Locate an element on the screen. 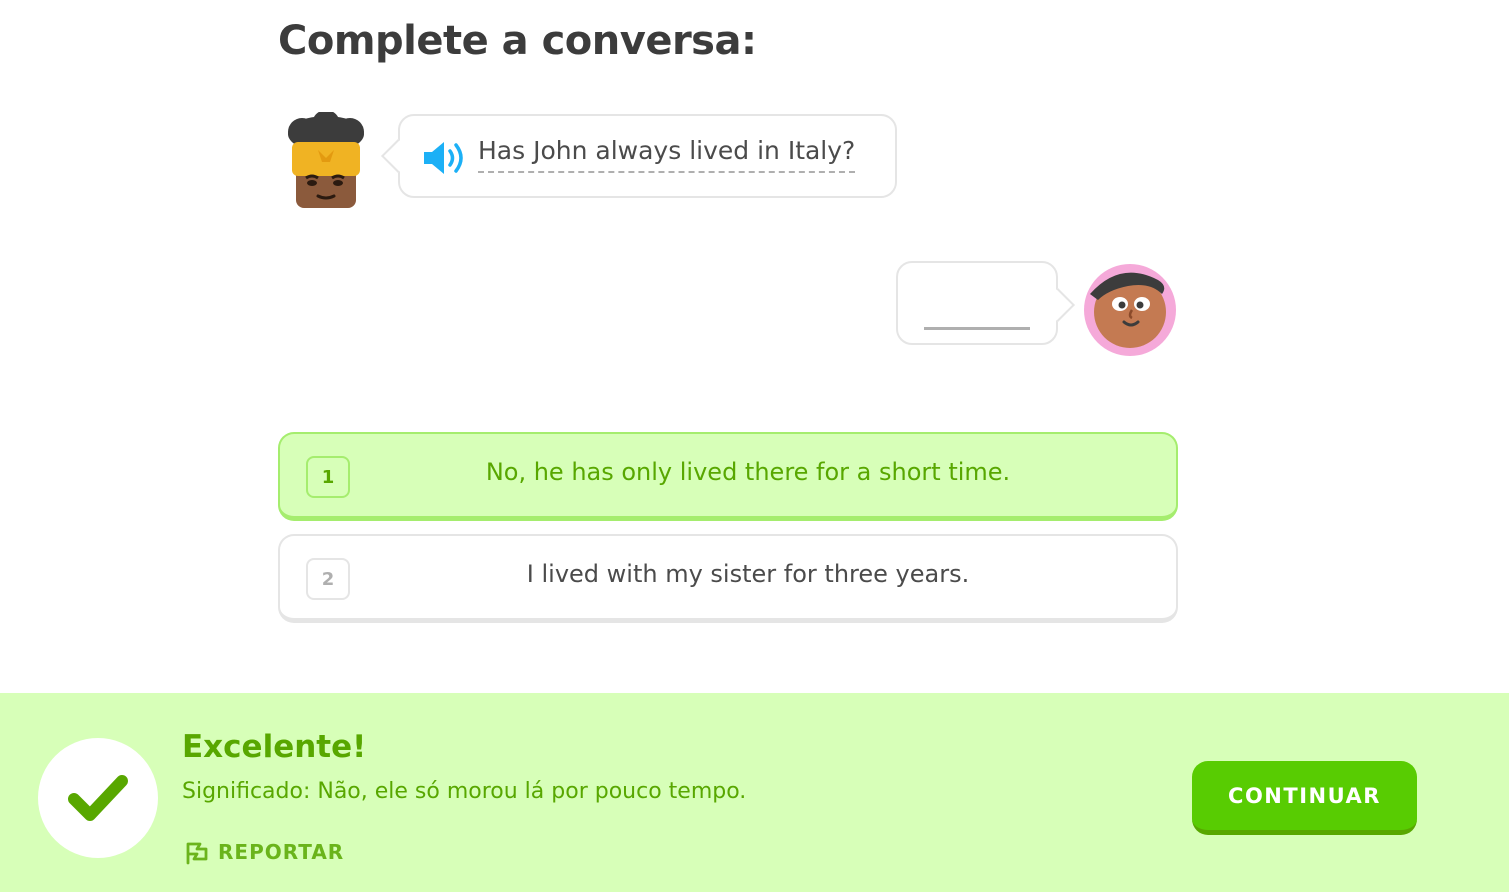 The image size is (1509, 892). checkmark-icon is located at coordinates (98, 798).